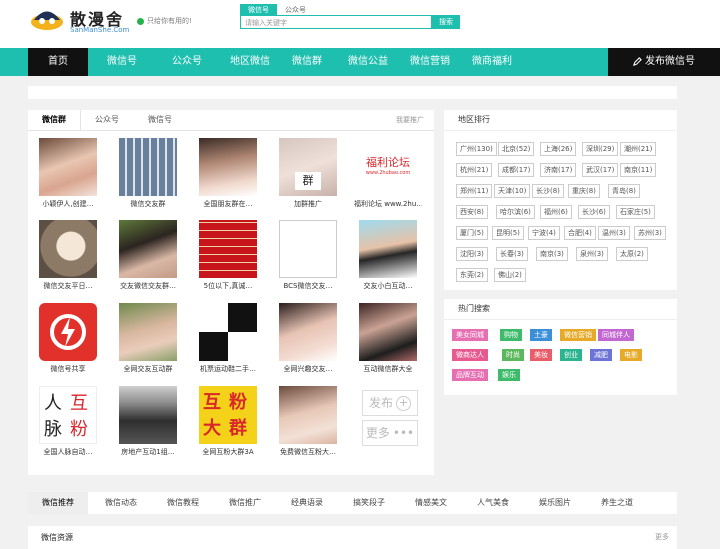 The height and width of the screenshot is (549, 720). Describe the element at coordinates (512, 254) in the screenshot. I see `city-chip: 长春(3)` at that location.